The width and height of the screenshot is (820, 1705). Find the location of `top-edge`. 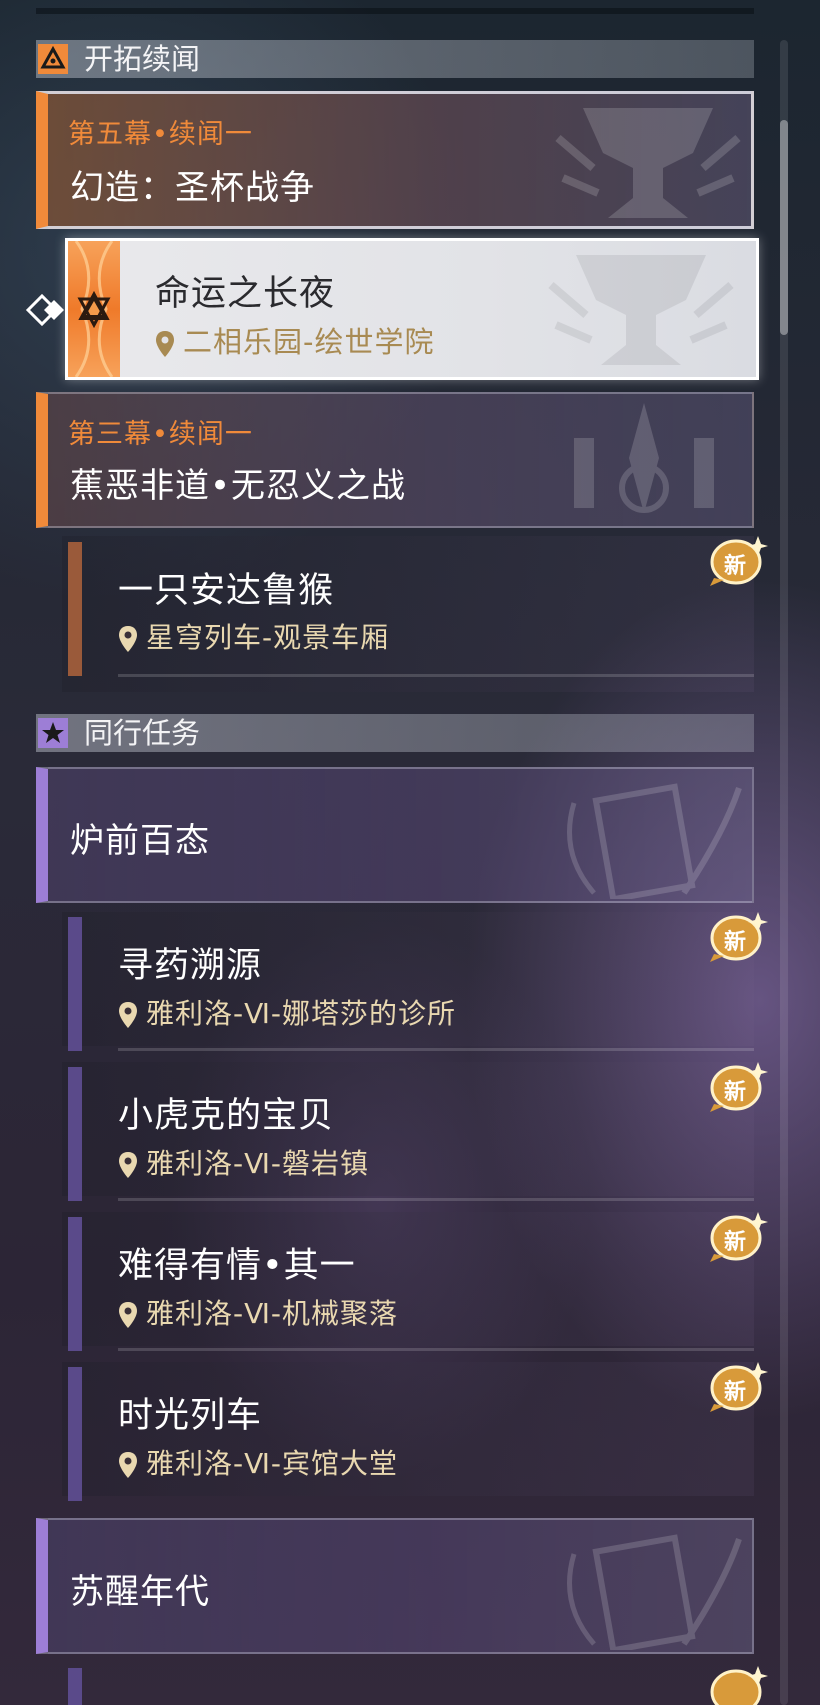

top-edge is located at coordinates (395, 11).